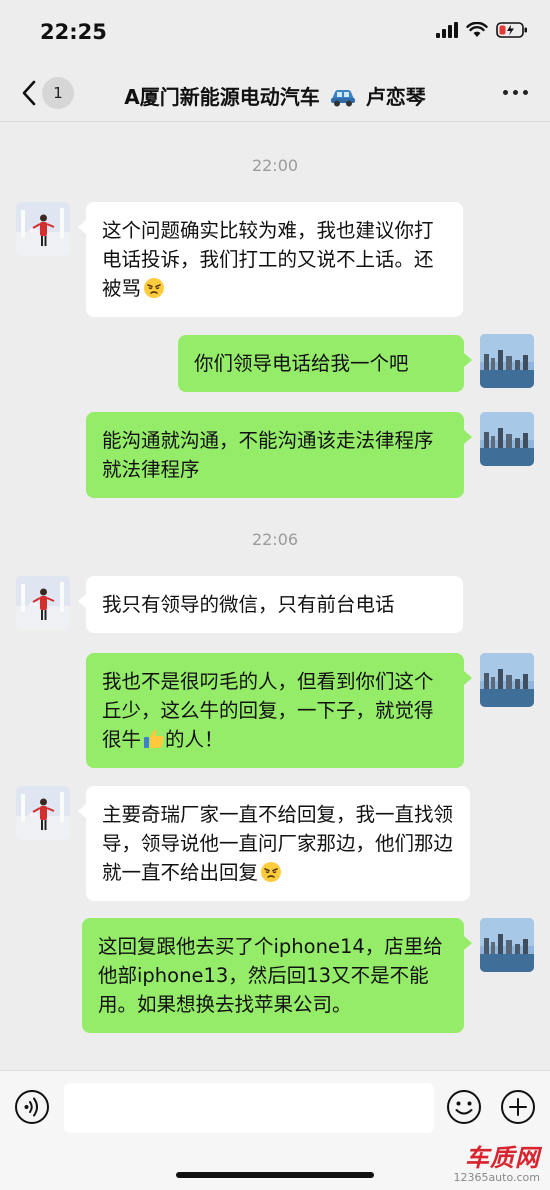  I want to click on message-text: 我只有领导的微信，只有前台电话, so click(248, 604).